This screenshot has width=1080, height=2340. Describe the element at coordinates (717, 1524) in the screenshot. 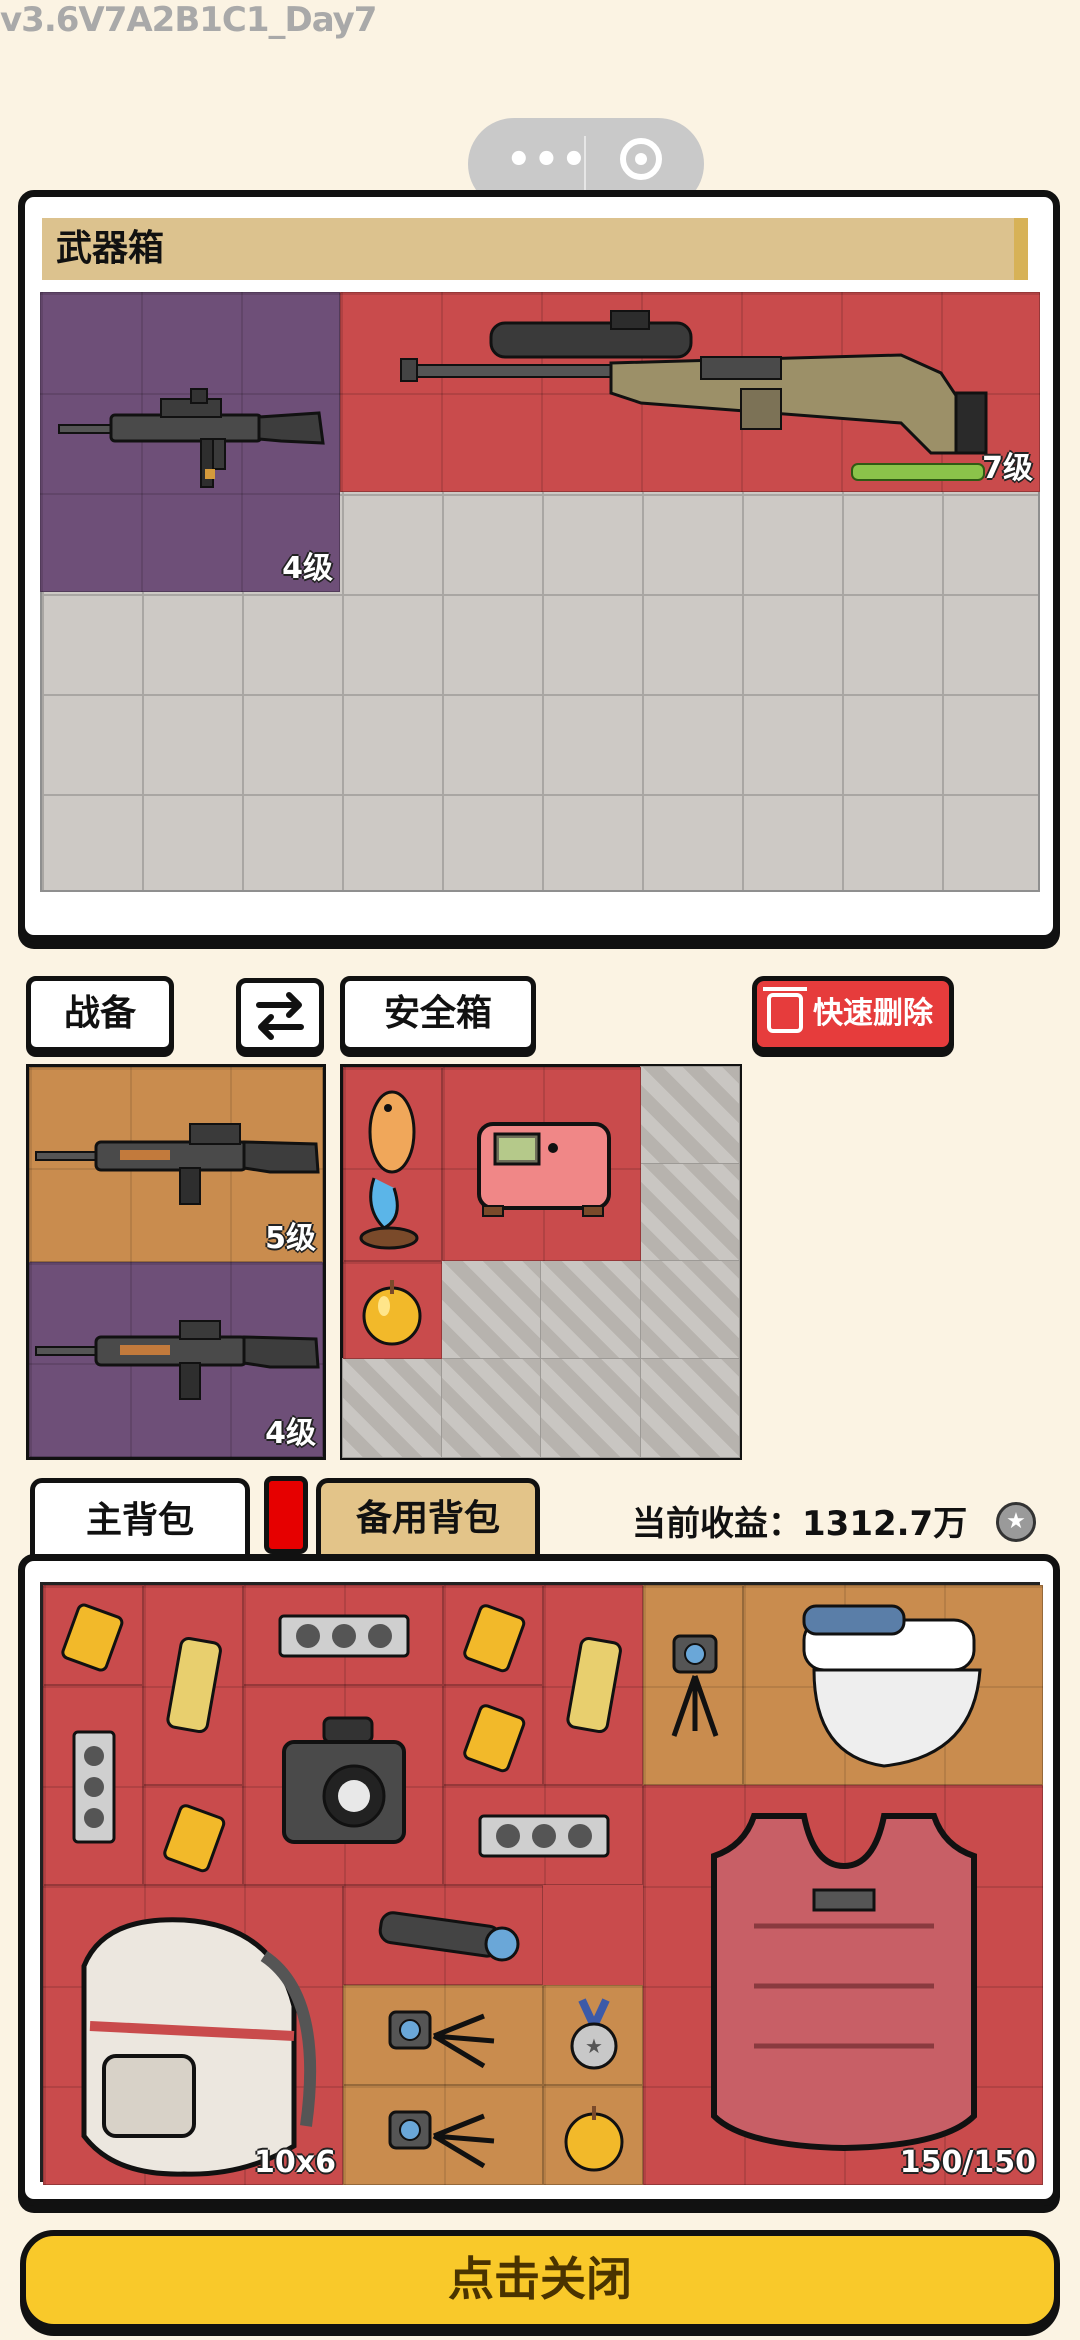

I see `earnings-label: 当前收益：` at that location.